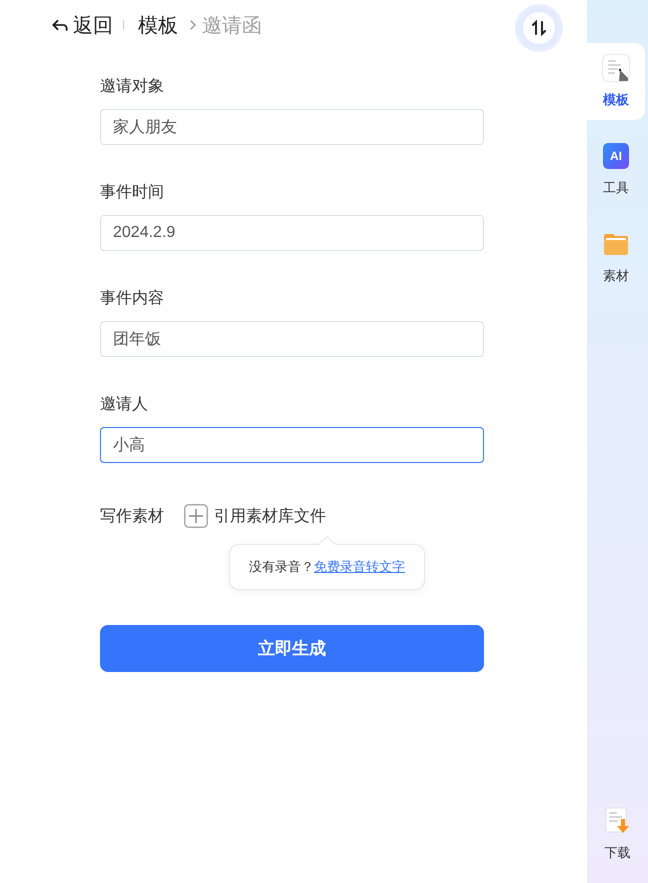  What do you see at coordinates (616, 68) in the screenshot?
I see `document-icon` at bounding box center [616, 68].